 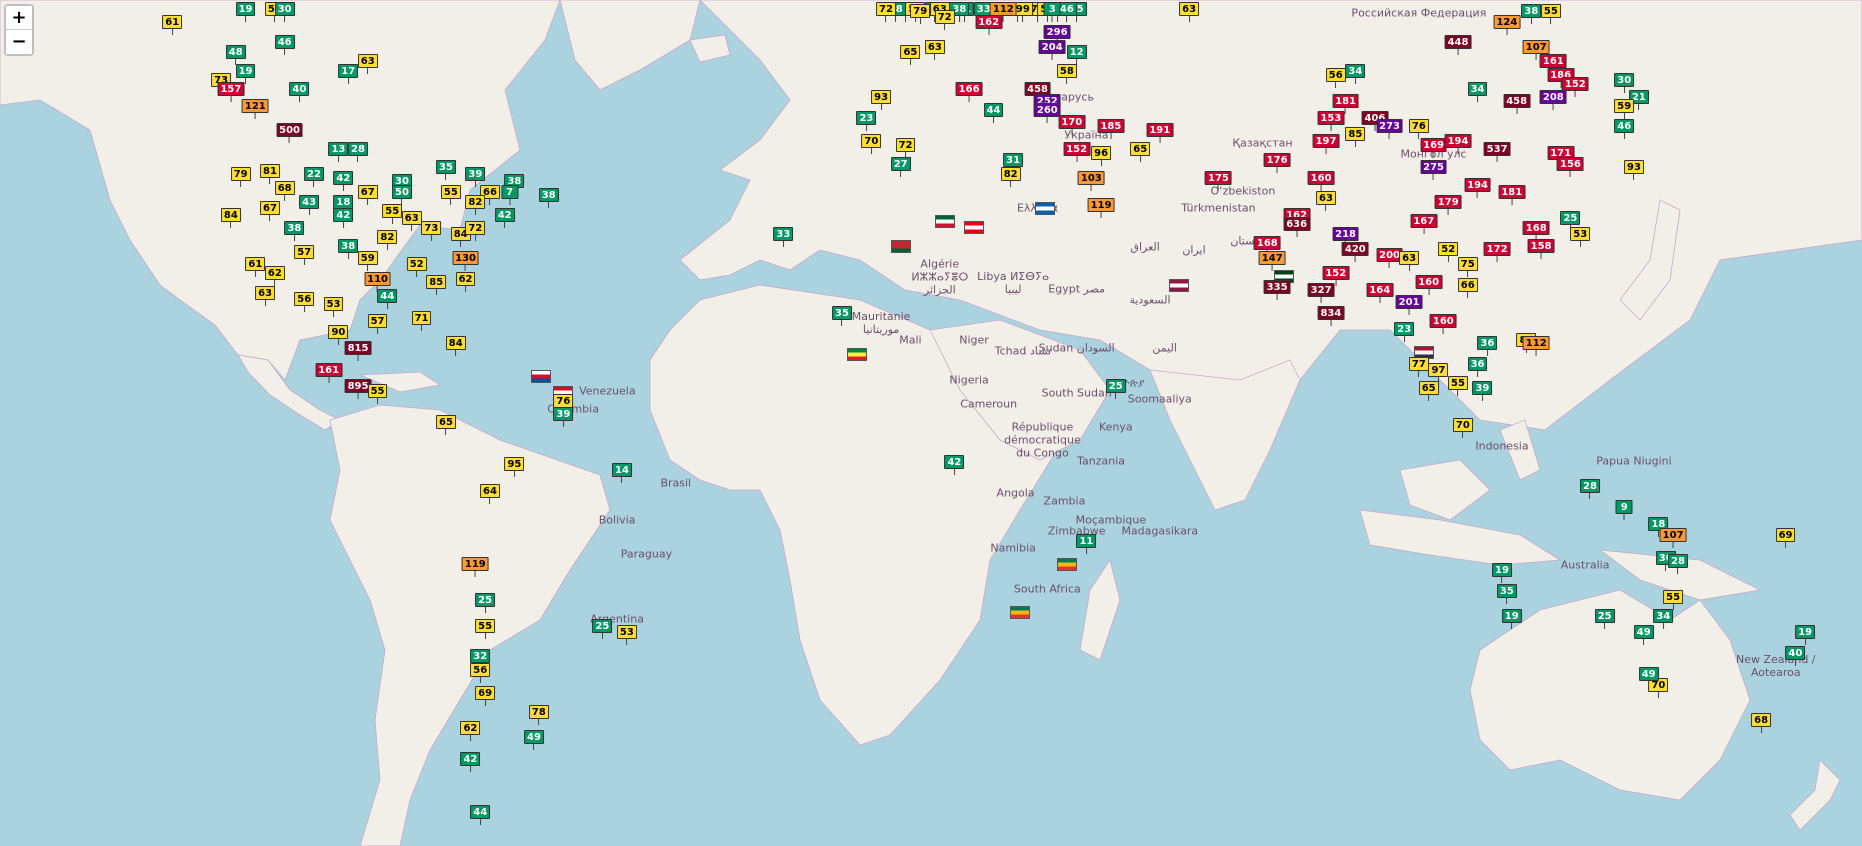 What do you see at coordinates (1553, 100) in the screenshot?
I see `aqi-station-marker: 208` at bounding box center [1553, 100].